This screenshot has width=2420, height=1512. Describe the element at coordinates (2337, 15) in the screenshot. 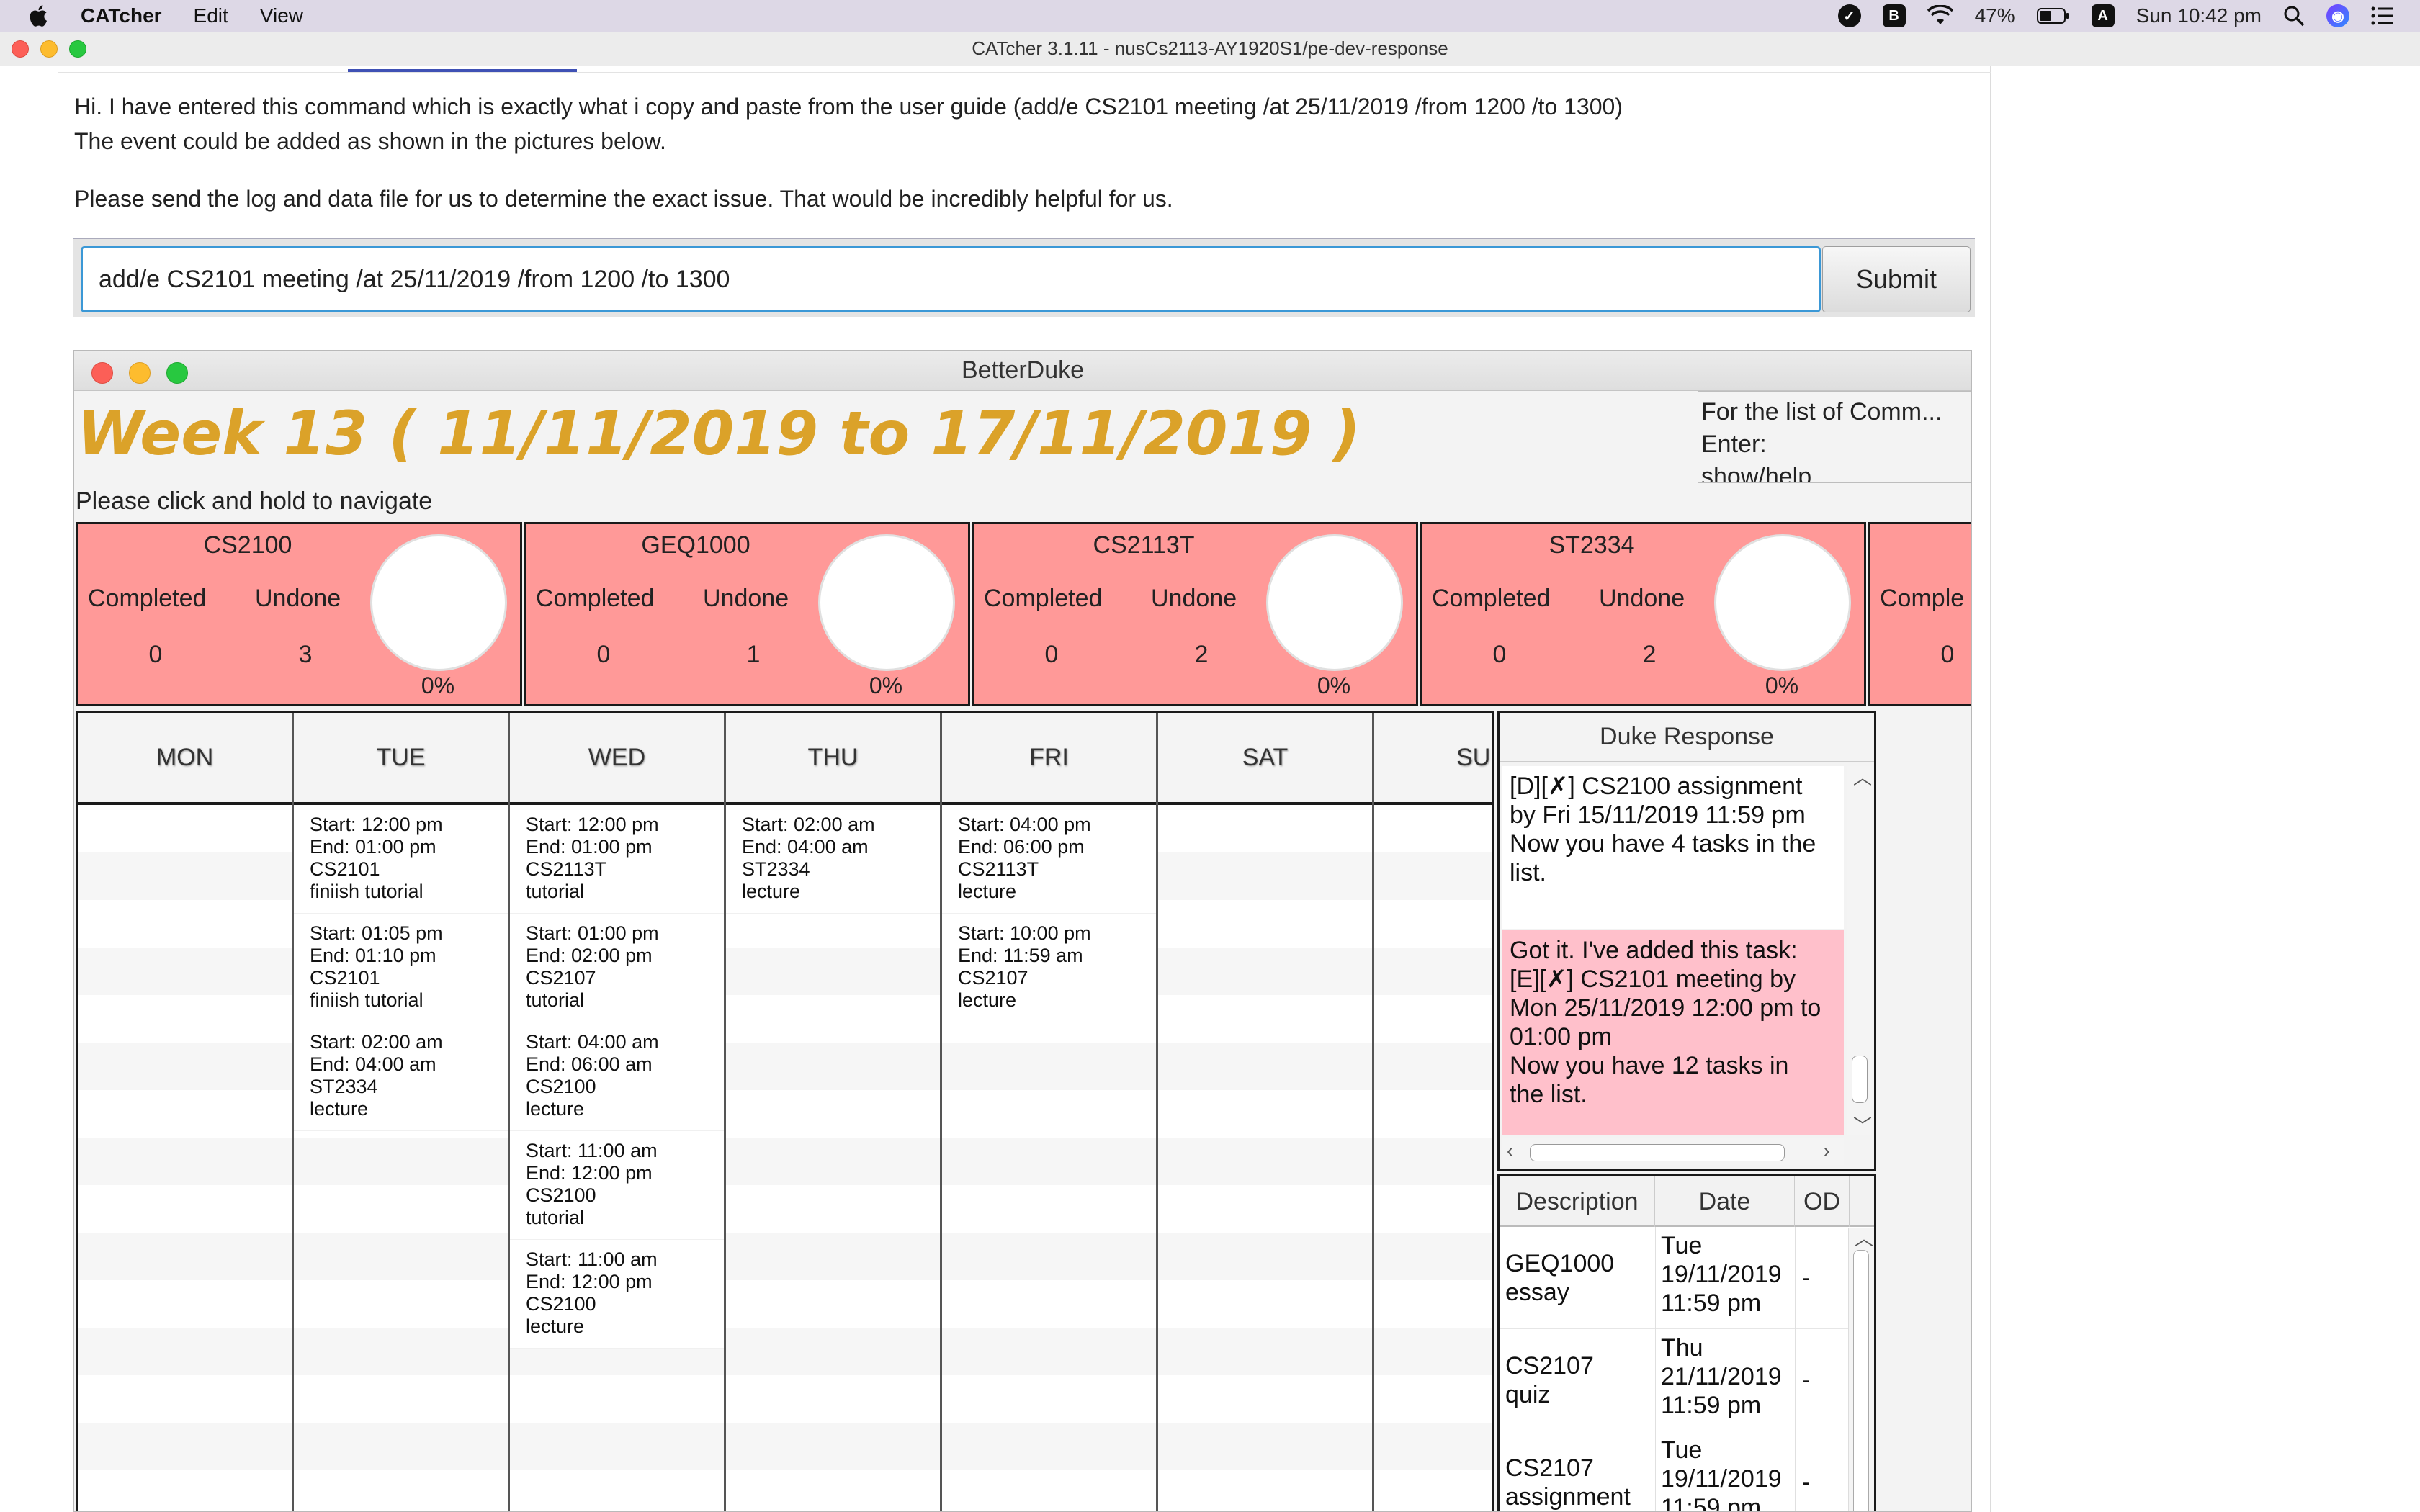

I see `siri-icon: ◉` at that location.